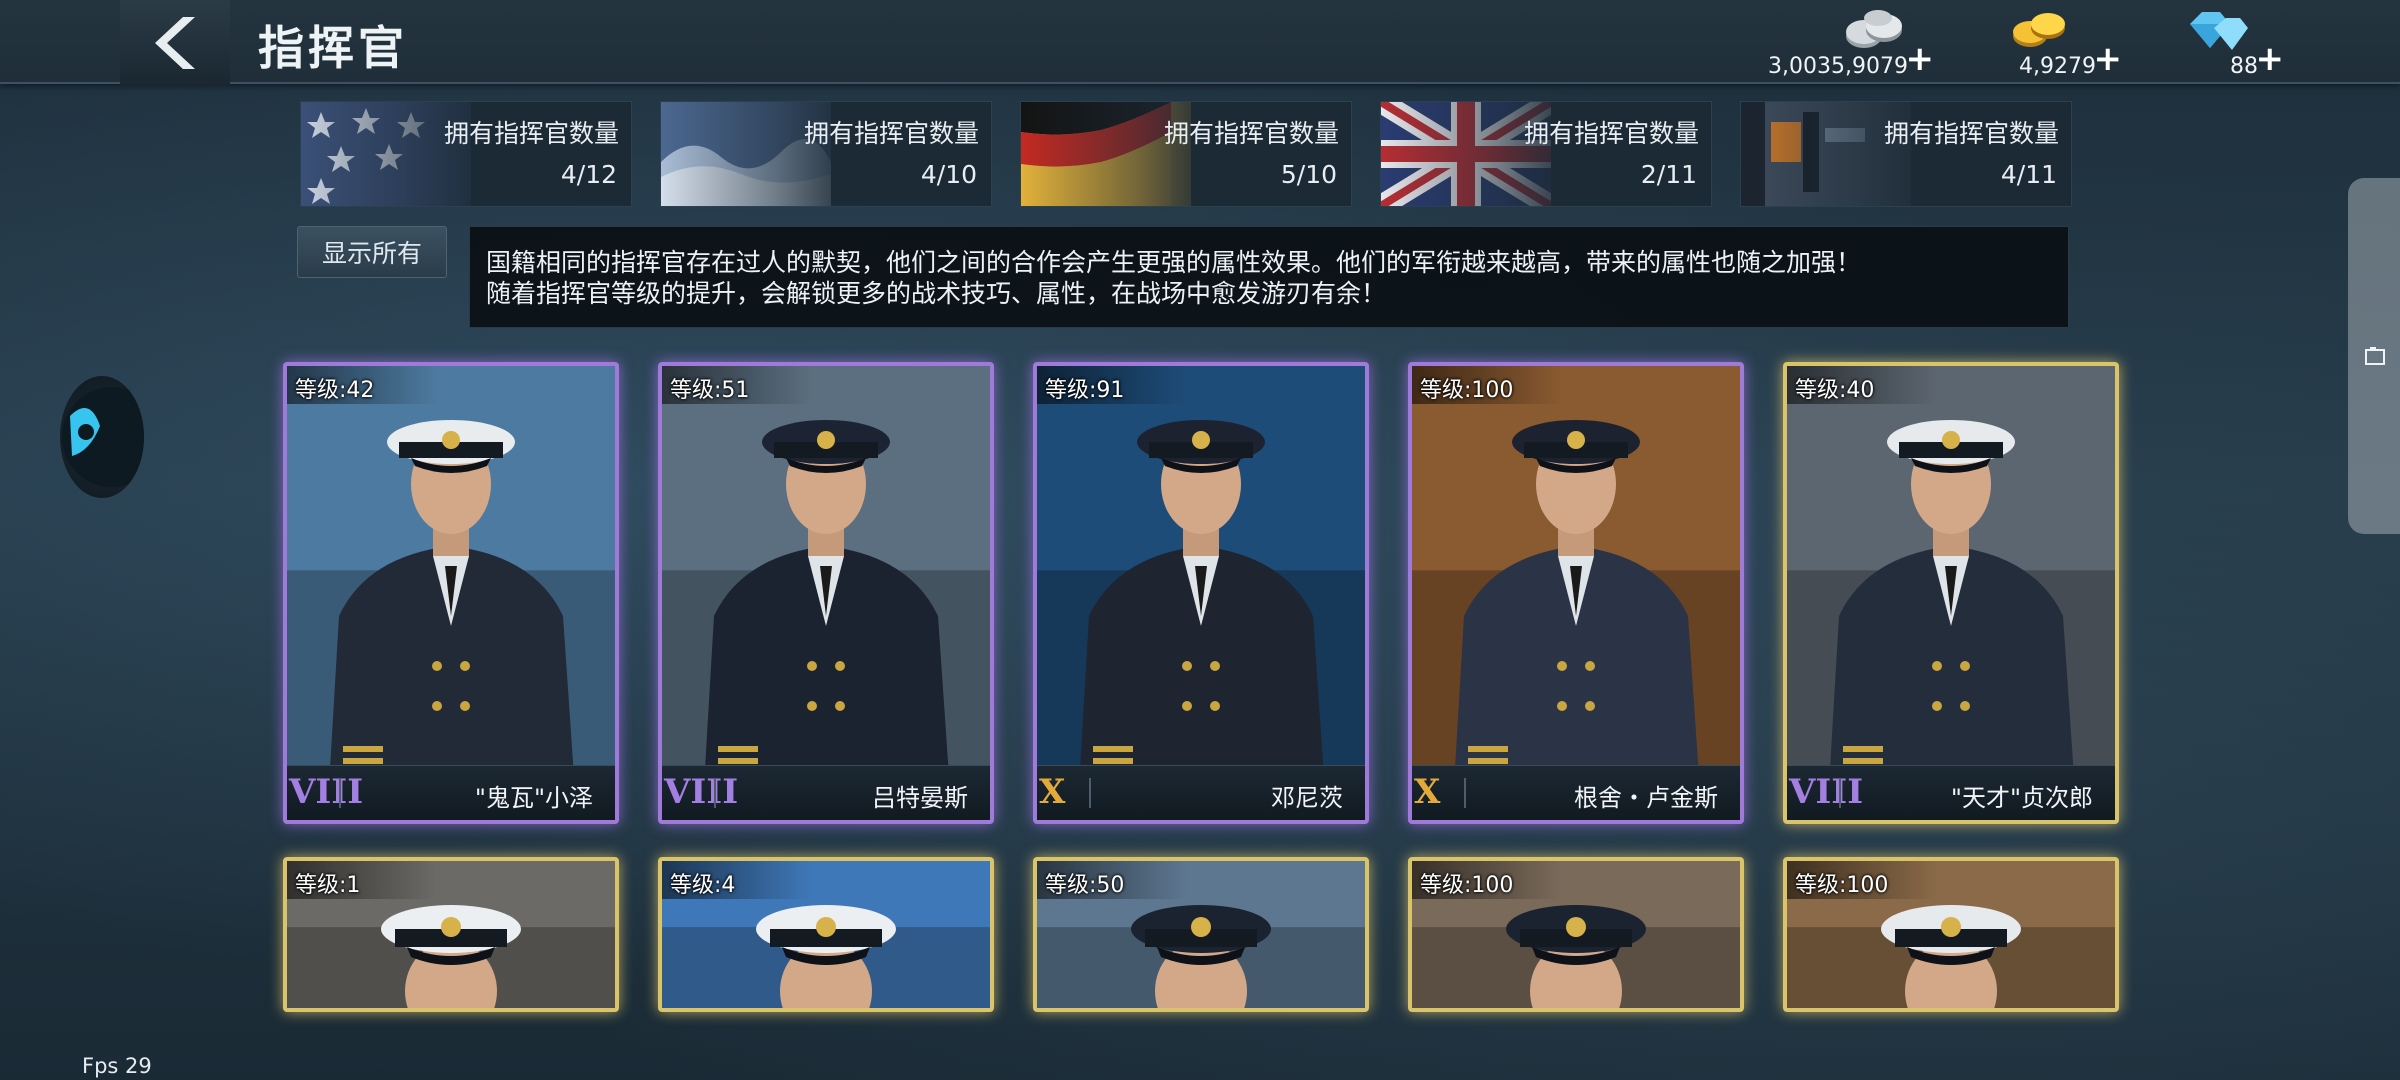  Describe the element at coordinates (1308, 174) in the screenshot. I see `nation-count: 5/10` at that location.